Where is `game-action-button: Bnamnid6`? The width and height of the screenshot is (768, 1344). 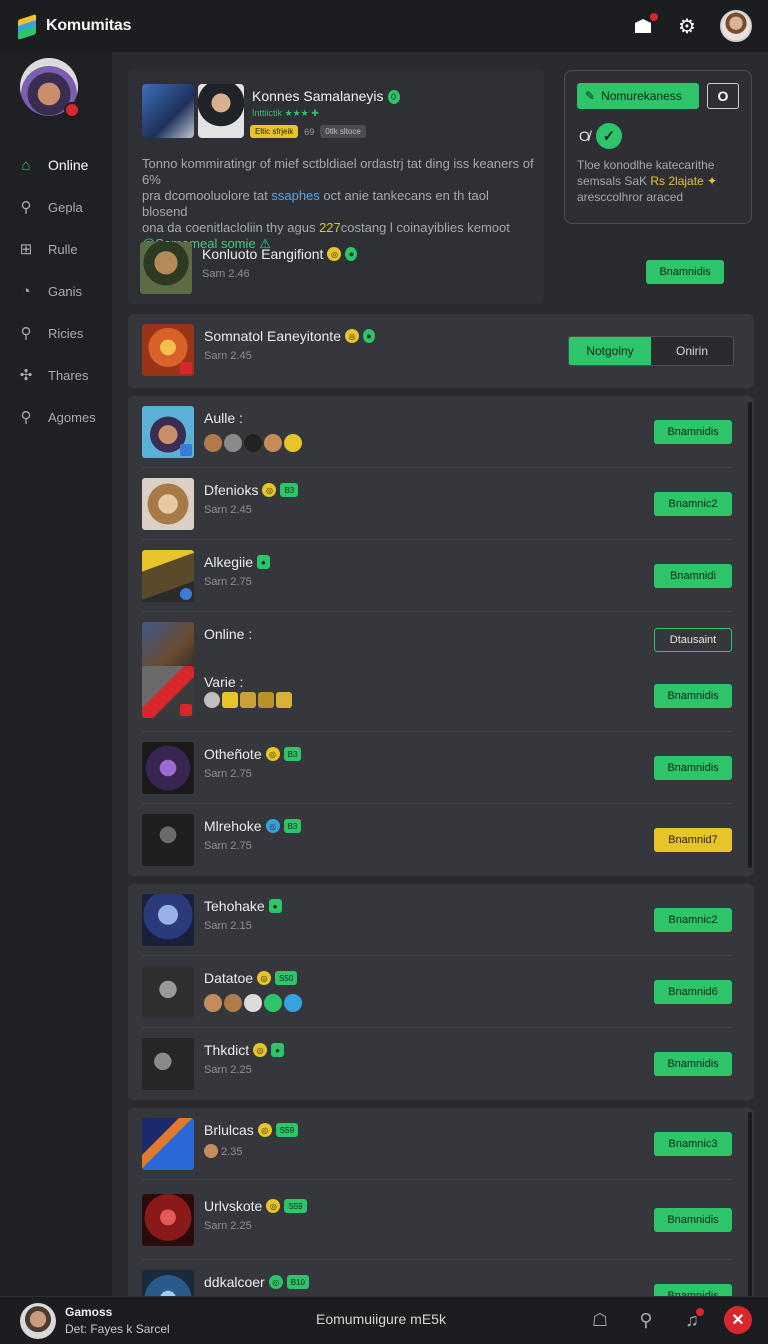
game-action-button: Bnamnid6 is located at coordinates (693, 992).